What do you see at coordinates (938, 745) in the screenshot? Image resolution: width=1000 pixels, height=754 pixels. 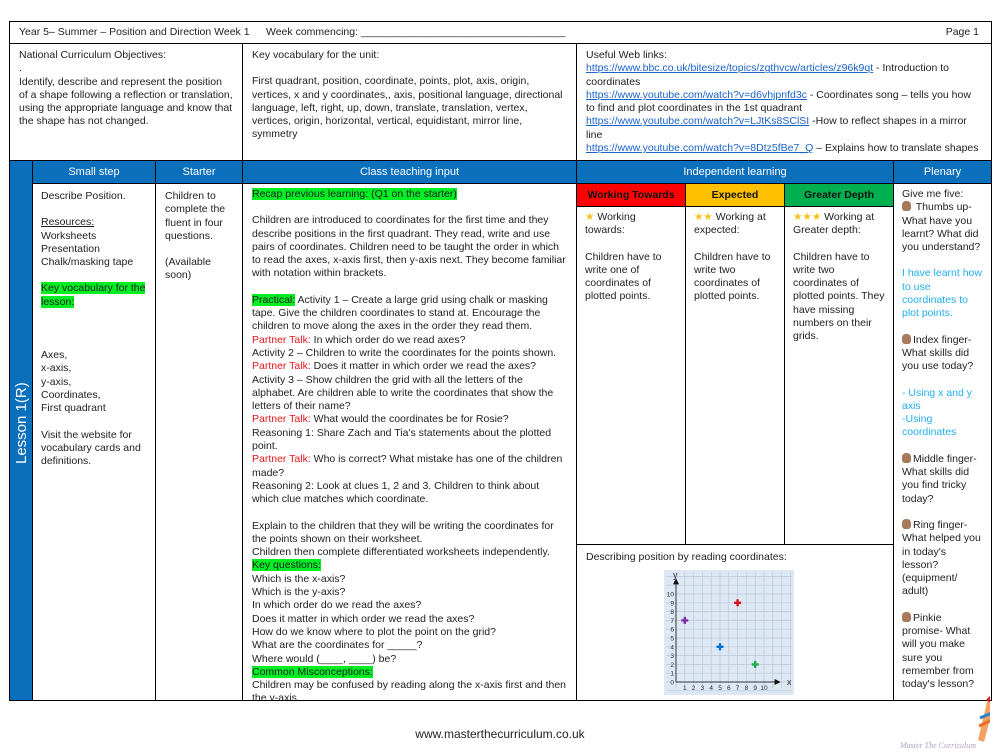 I see `logo-text: Master The Curriculum` at bounding box center [938, 745].